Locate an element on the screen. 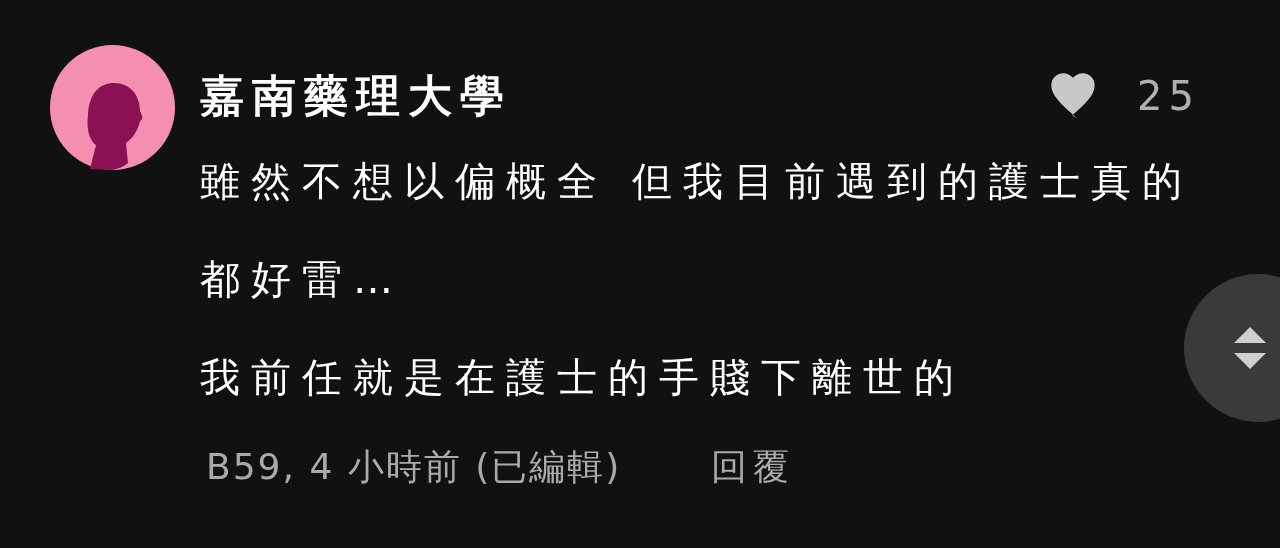 This screenshot has height=548, width=1280. comment-text: 我前任就是在護士的手賤下離世的 is located at coordinates (583, 377).